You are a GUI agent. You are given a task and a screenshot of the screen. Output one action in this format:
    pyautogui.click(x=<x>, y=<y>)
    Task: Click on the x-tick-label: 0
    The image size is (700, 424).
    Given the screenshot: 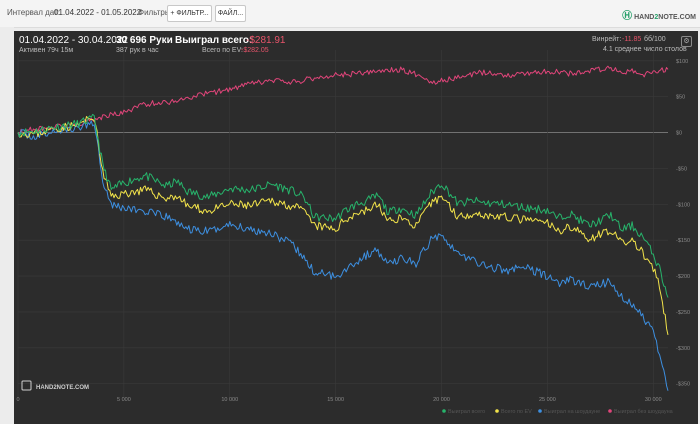 What is the action you would take?
    pyautogui.click(x=17, y=400)
    